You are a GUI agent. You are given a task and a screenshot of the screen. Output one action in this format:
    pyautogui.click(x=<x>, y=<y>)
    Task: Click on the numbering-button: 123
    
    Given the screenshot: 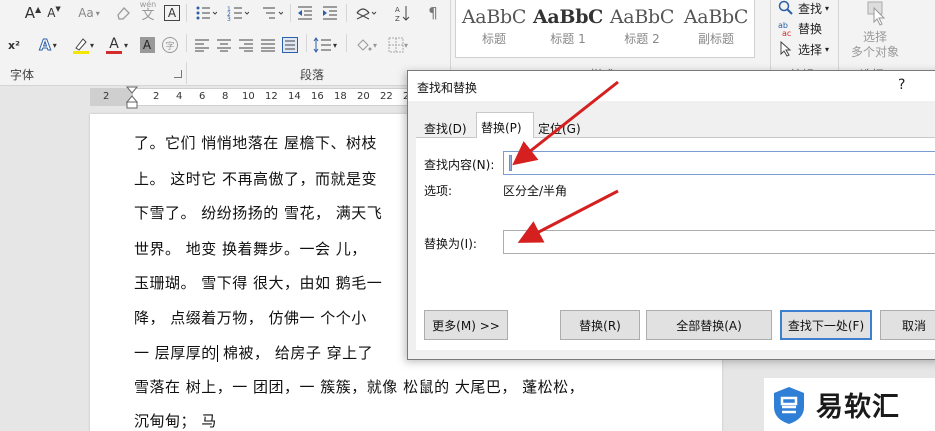 What is the action you would take?
    pyautogui.click(x=238, y=13)
    